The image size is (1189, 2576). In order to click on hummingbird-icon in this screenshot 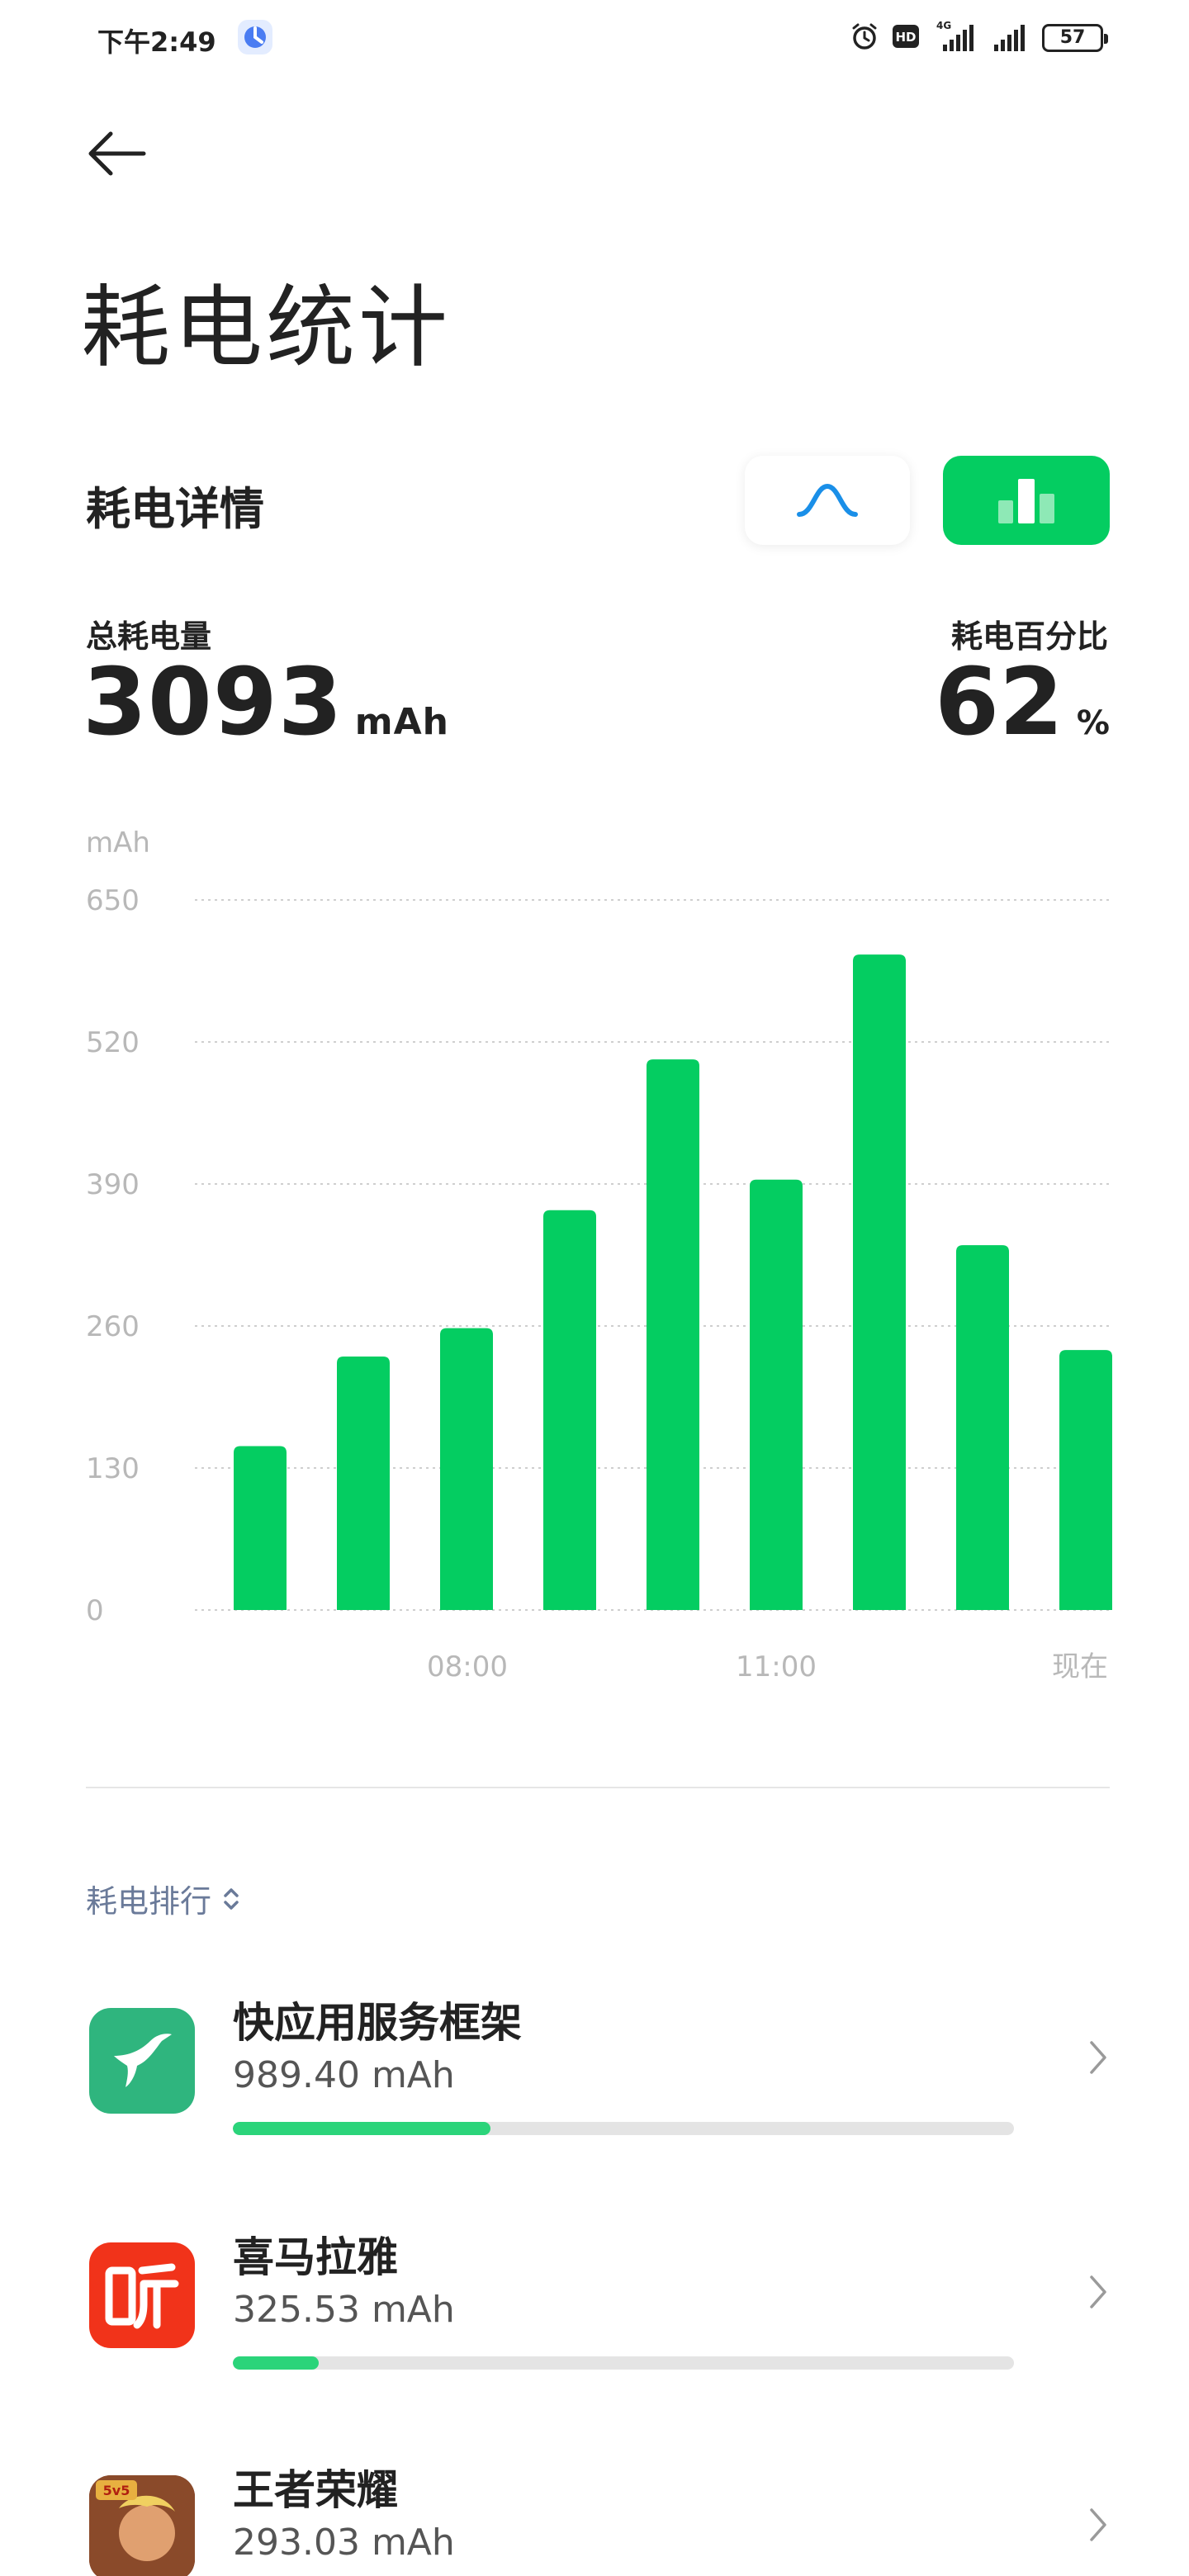, I will do `click(142, 2061)`.